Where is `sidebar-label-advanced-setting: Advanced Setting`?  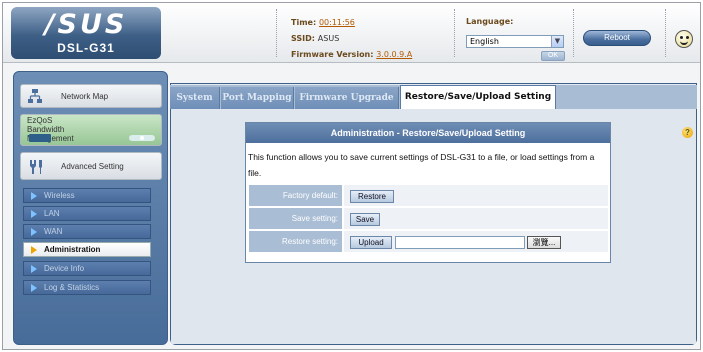 sidebar-label-advanced-setting: Advanced Setting is located at coordinates (92, 166).